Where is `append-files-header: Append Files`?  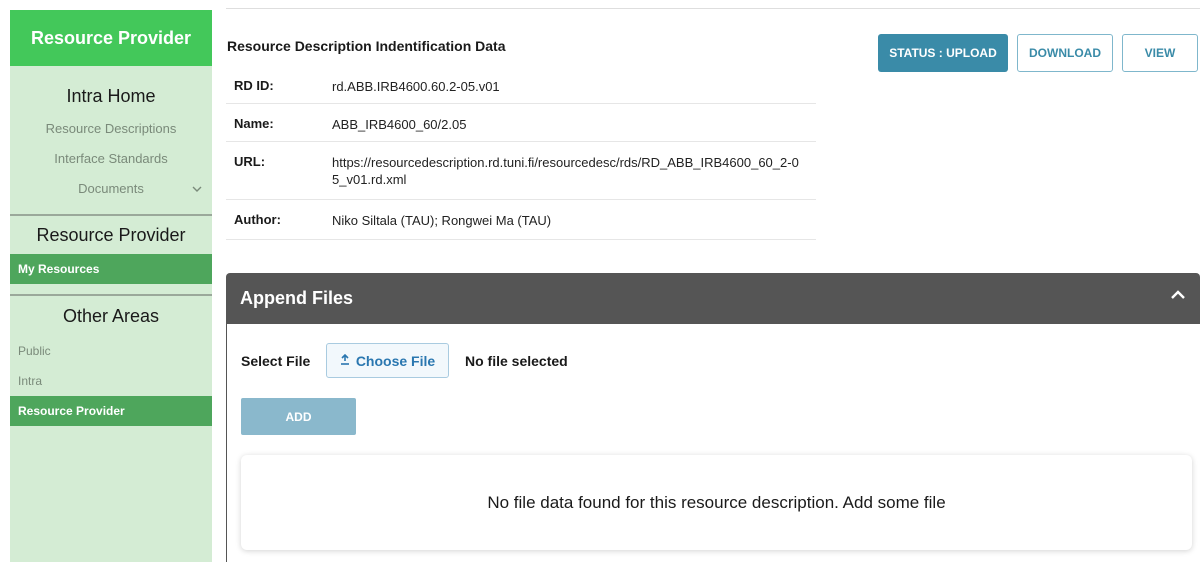
append-files-header: Append Files is located at coordinates (713, 298).